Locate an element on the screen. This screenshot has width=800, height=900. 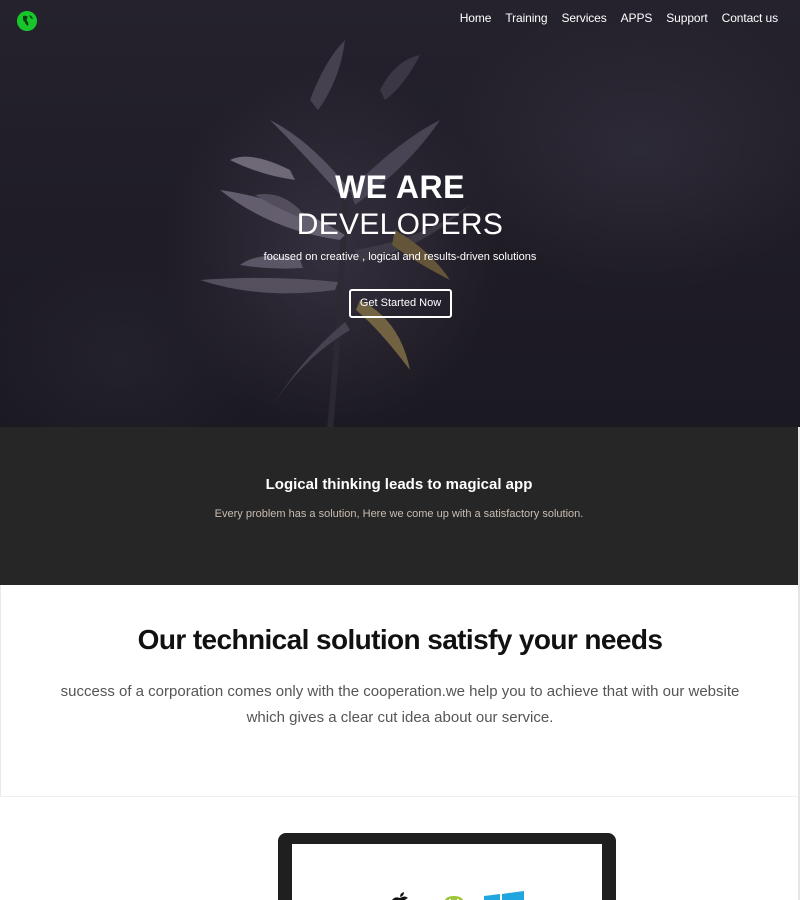
hero-title-line1: WE ARE is located at coordinates (400, 187).